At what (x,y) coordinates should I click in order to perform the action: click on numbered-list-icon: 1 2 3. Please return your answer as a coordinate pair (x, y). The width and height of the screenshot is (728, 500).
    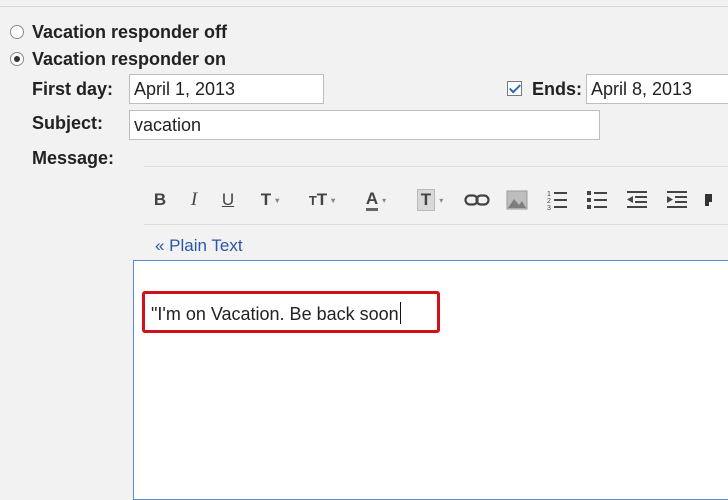
    Looking at the image, I should click on (557, 201).